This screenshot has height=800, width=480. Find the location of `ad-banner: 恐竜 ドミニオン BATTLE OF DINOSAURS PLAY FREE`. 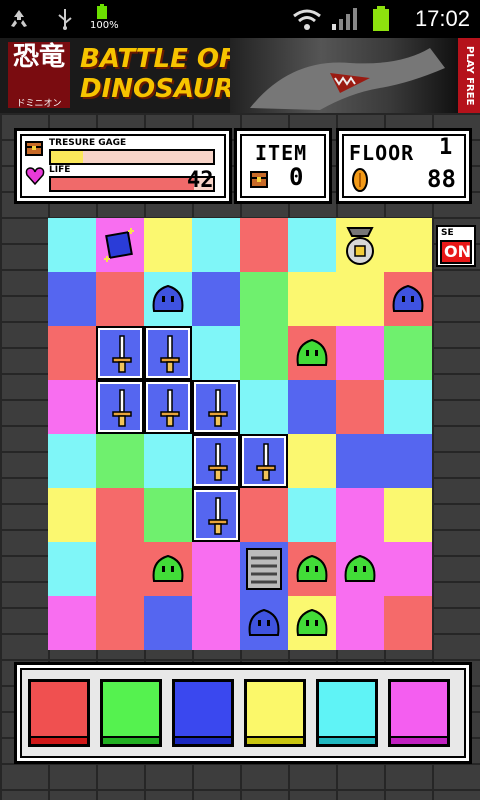

ad-banner: 恐竜 ドミニオン BATTLE OF DINOSAURS PLAY FREE is located at coordinates (240, 75).